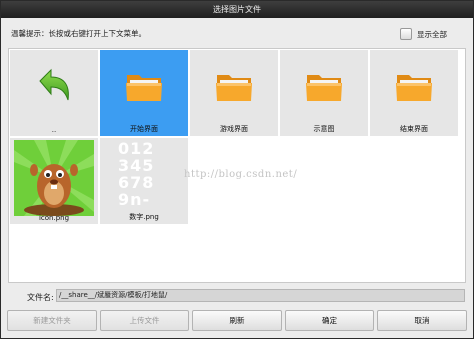 The height and width of the screenshot is (339, 474). Describe the element at coordinates (324, 129) in the screenshot. I see `file-tile-label: 示意图` at that location.